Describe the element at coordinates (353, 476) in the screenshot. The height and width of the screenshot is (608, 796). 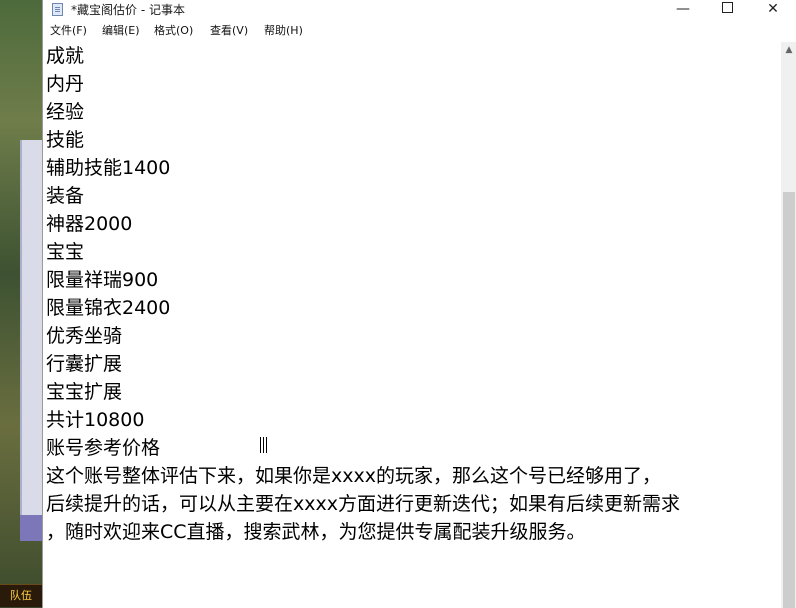
I see `text-line: 这个账号整体评估下来，如果你是xxxx的玩家，那么这个号已经够用了，` at that location.